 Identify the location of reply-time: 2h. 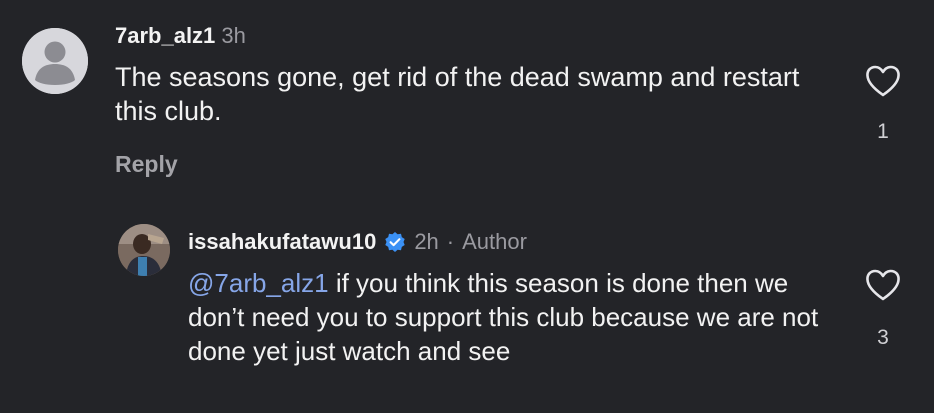
(426, 241).